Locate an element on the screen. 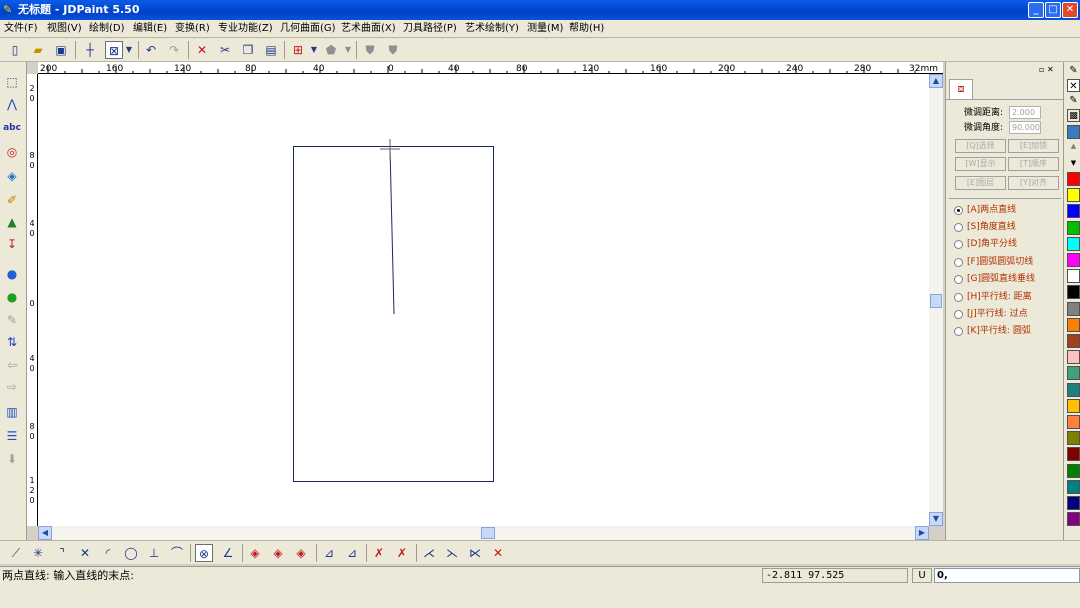 This screenshot has height=608, width=1080. transform-icon: ⇅ is located at coordinates (12, 342).